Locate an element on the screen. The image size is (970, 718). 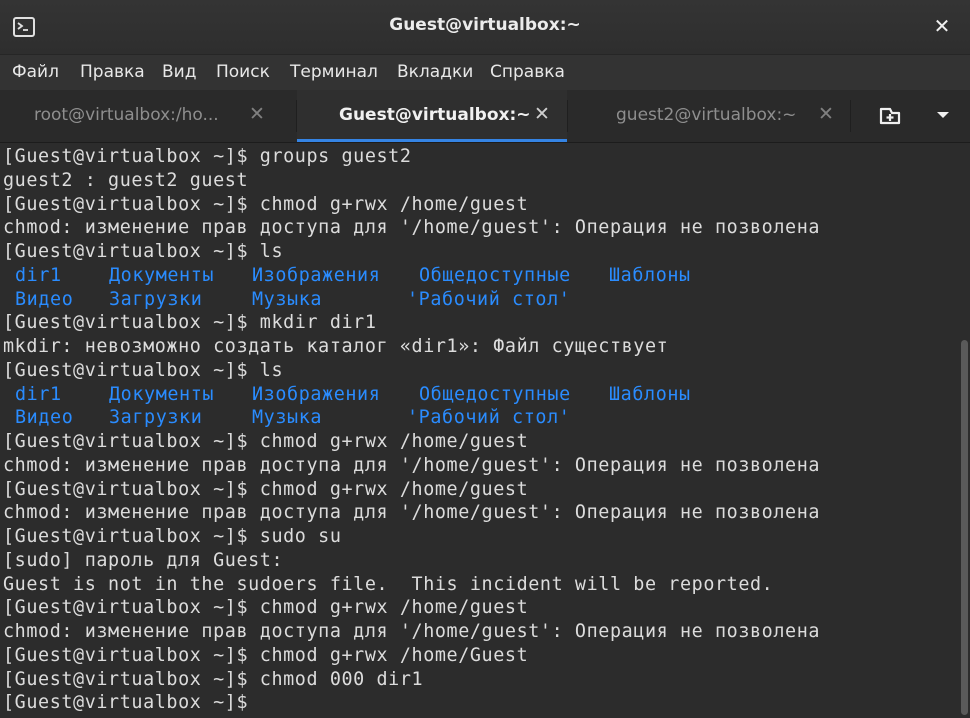
window-title: Guest@virtualbox:~ is located at coordinates (485, 25).